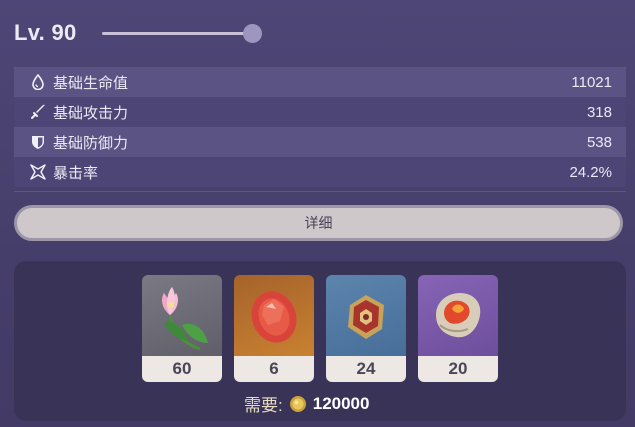 The height and width of the screenshot is (427, 635). Describe the element at coordinates (320, 142) in the screenshot. I see `stat-row-def: 基础防御力 538` at that location.